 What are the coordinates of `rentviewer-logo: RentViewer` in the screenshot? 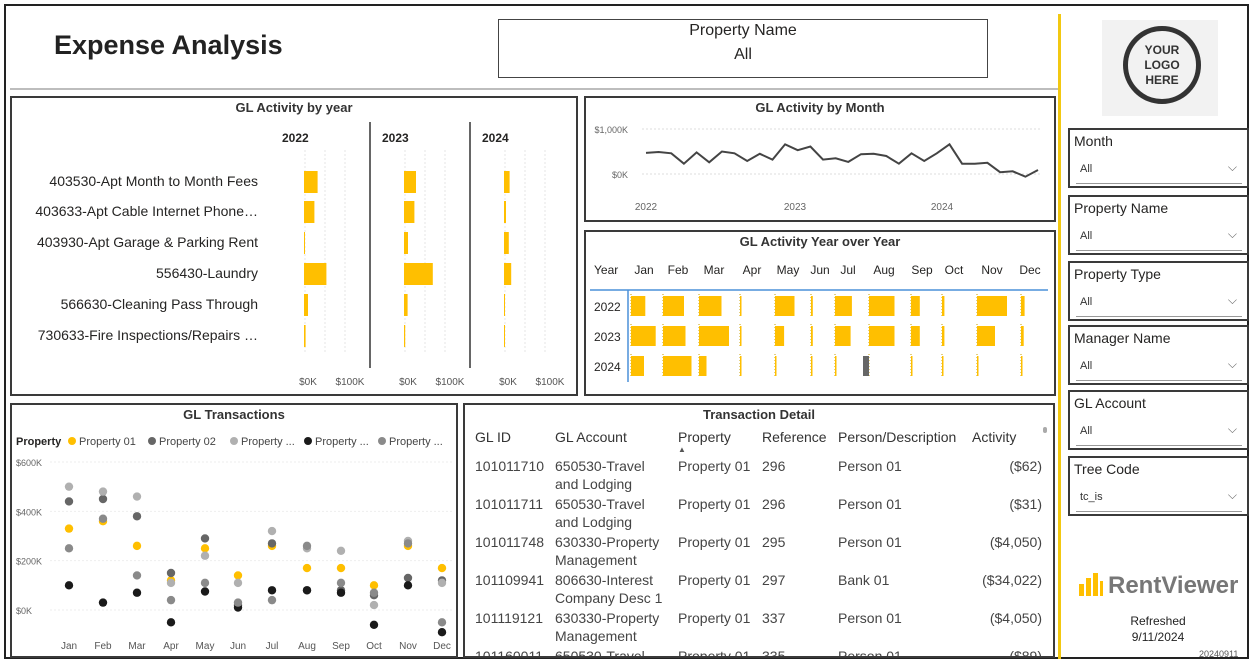 It's located at (1158, 586).